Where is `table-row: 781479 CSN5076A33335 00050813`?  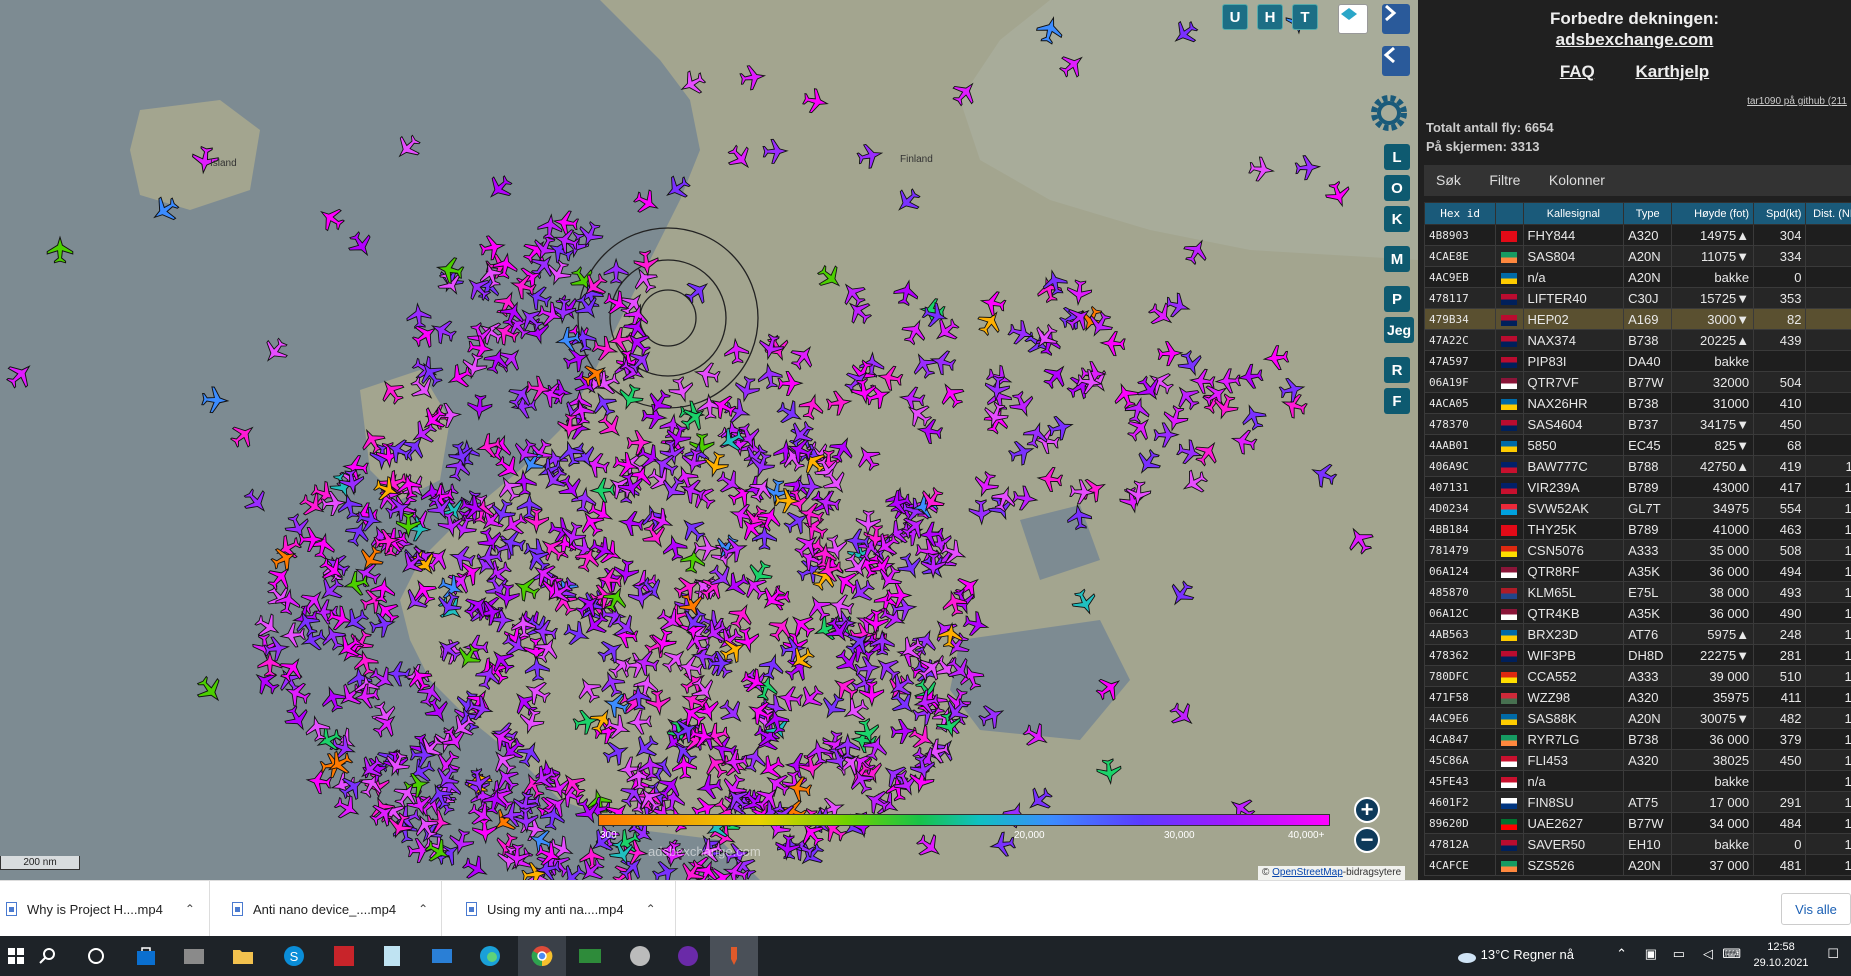 table-row: 781479 CSN5076A33335 00050813 is located at coordinates (1637, 550).